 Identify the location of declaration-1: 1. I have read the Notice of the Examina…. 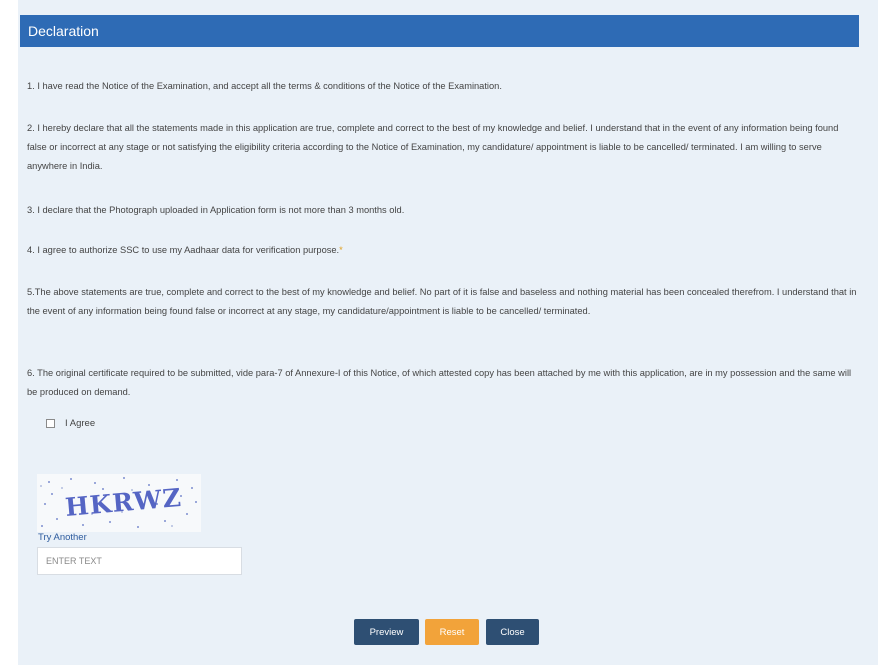
(264, 86).